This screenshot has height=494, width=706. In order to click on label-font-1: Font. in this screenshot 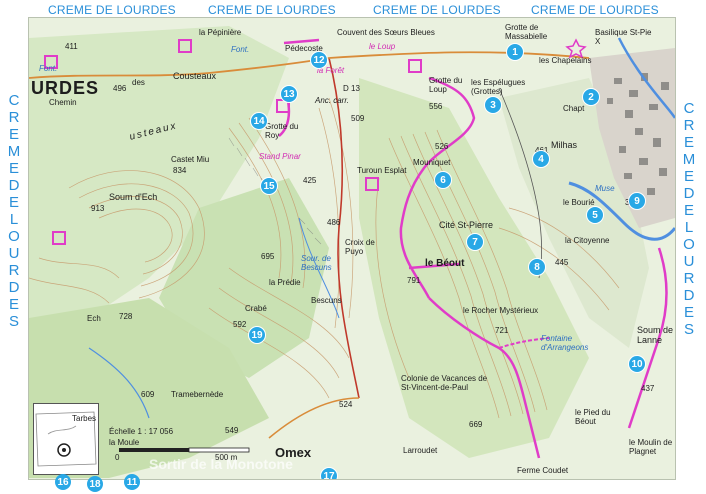, I will do `click(48, 68)`.